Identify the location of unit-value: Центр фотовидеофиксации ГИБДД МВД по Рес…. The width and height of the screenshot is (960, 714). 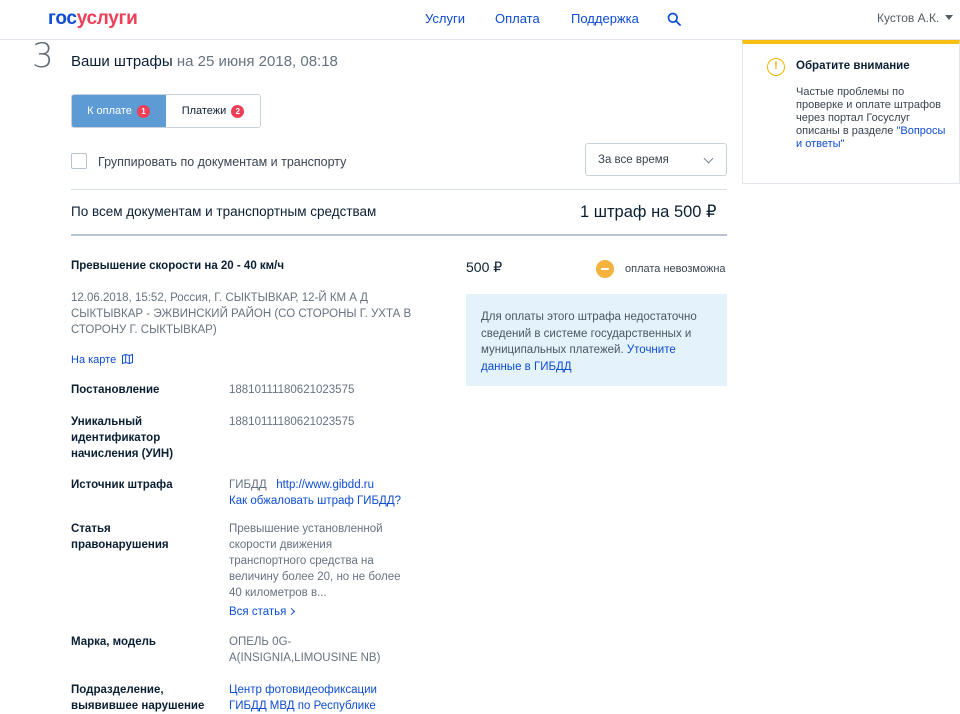
(314, 698).